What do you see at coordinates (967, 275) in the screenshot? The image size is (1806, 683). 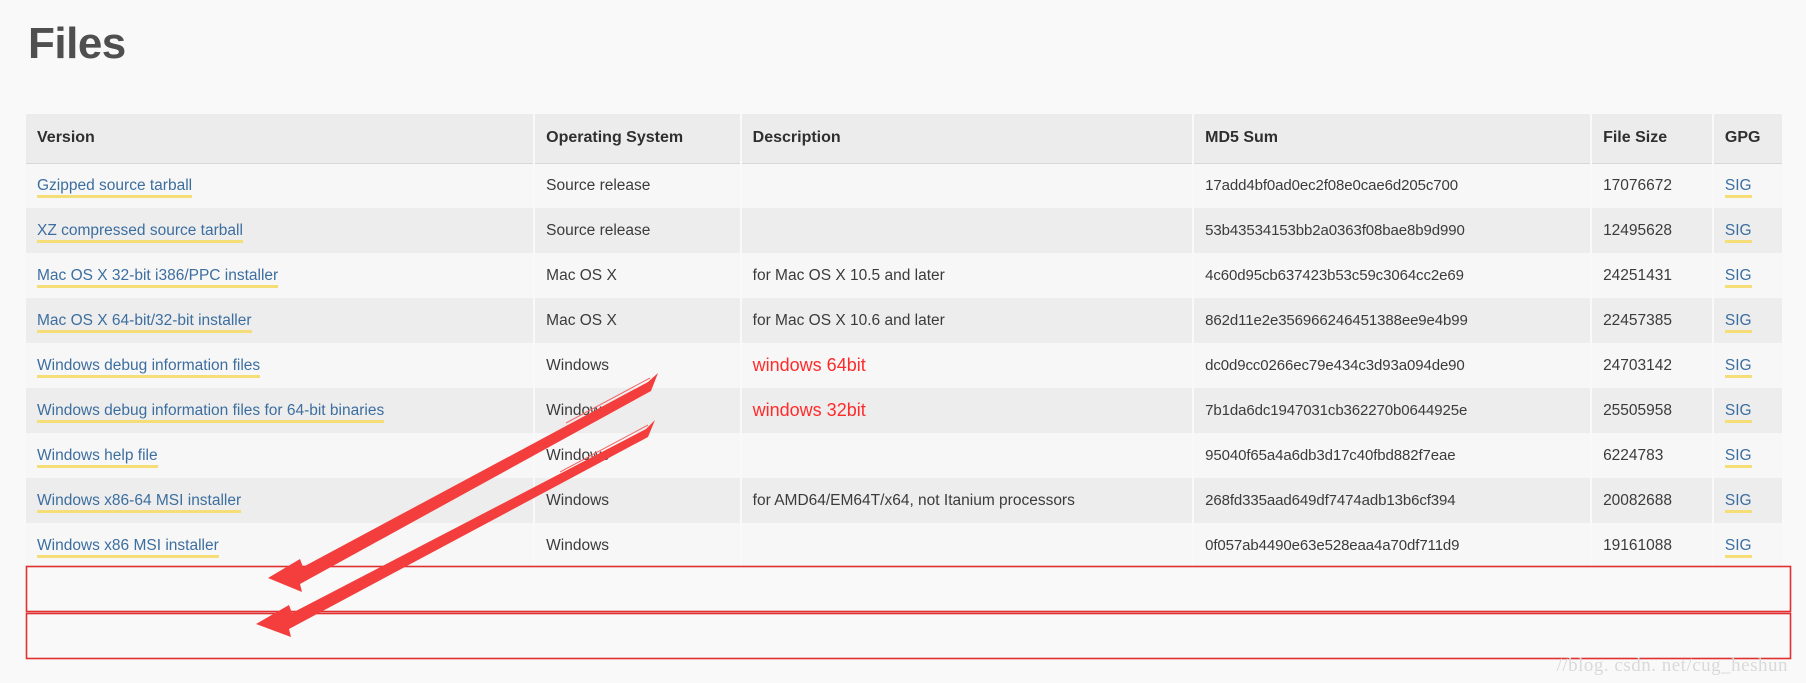 I see `cell-description: for Mac OS X 10.5 and later` at bounding box center [967, 275].